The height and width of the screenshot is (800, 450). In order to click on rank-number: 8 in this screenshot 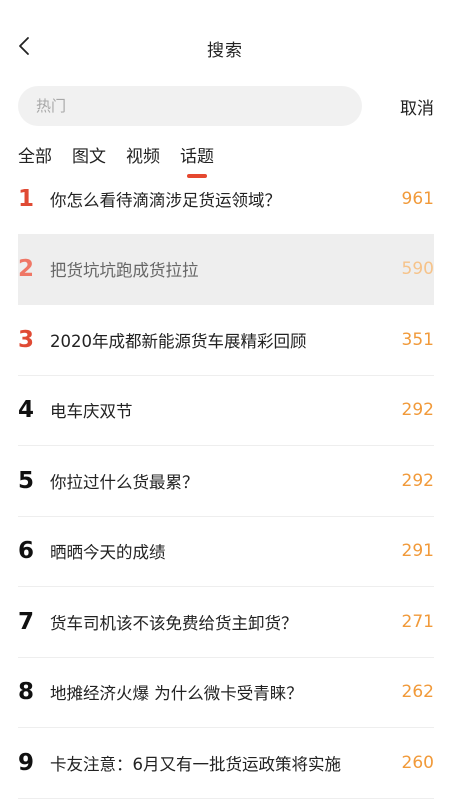, I will do `click(26, 692)`.